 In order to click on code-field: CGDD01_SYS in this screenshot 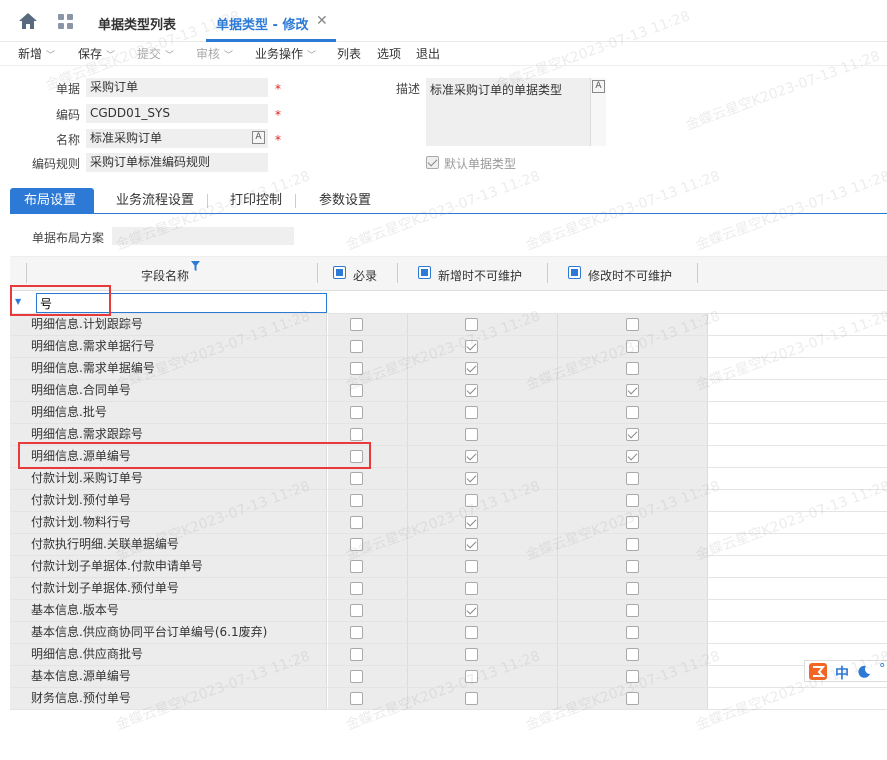, I will do `click(177, 113)`.